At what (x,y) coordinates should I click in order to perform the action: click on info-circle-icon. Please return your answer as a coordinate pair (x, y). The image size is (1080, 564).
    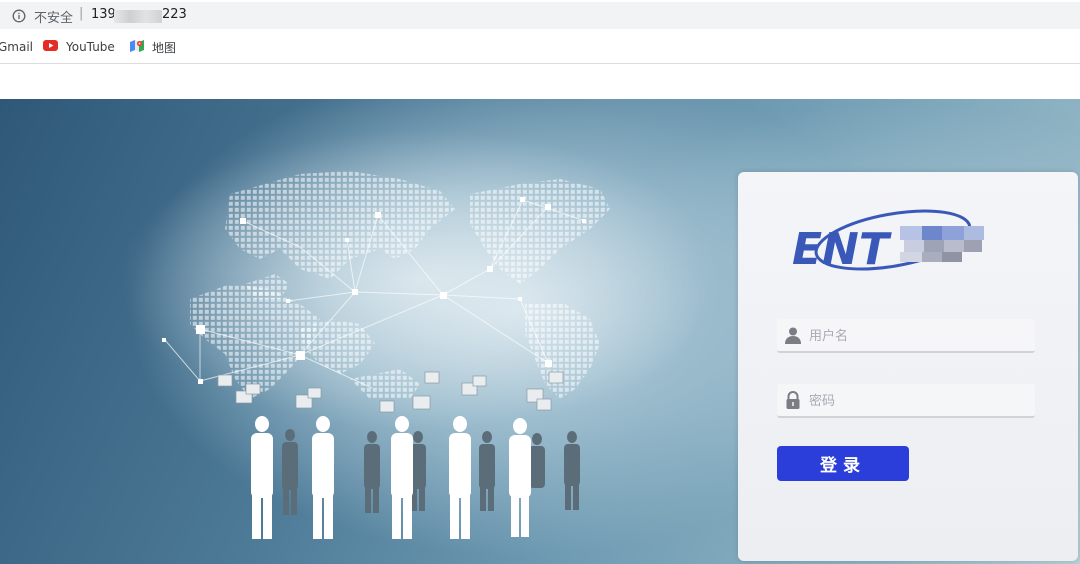
    Looking at the image, I should click on (19, 16).